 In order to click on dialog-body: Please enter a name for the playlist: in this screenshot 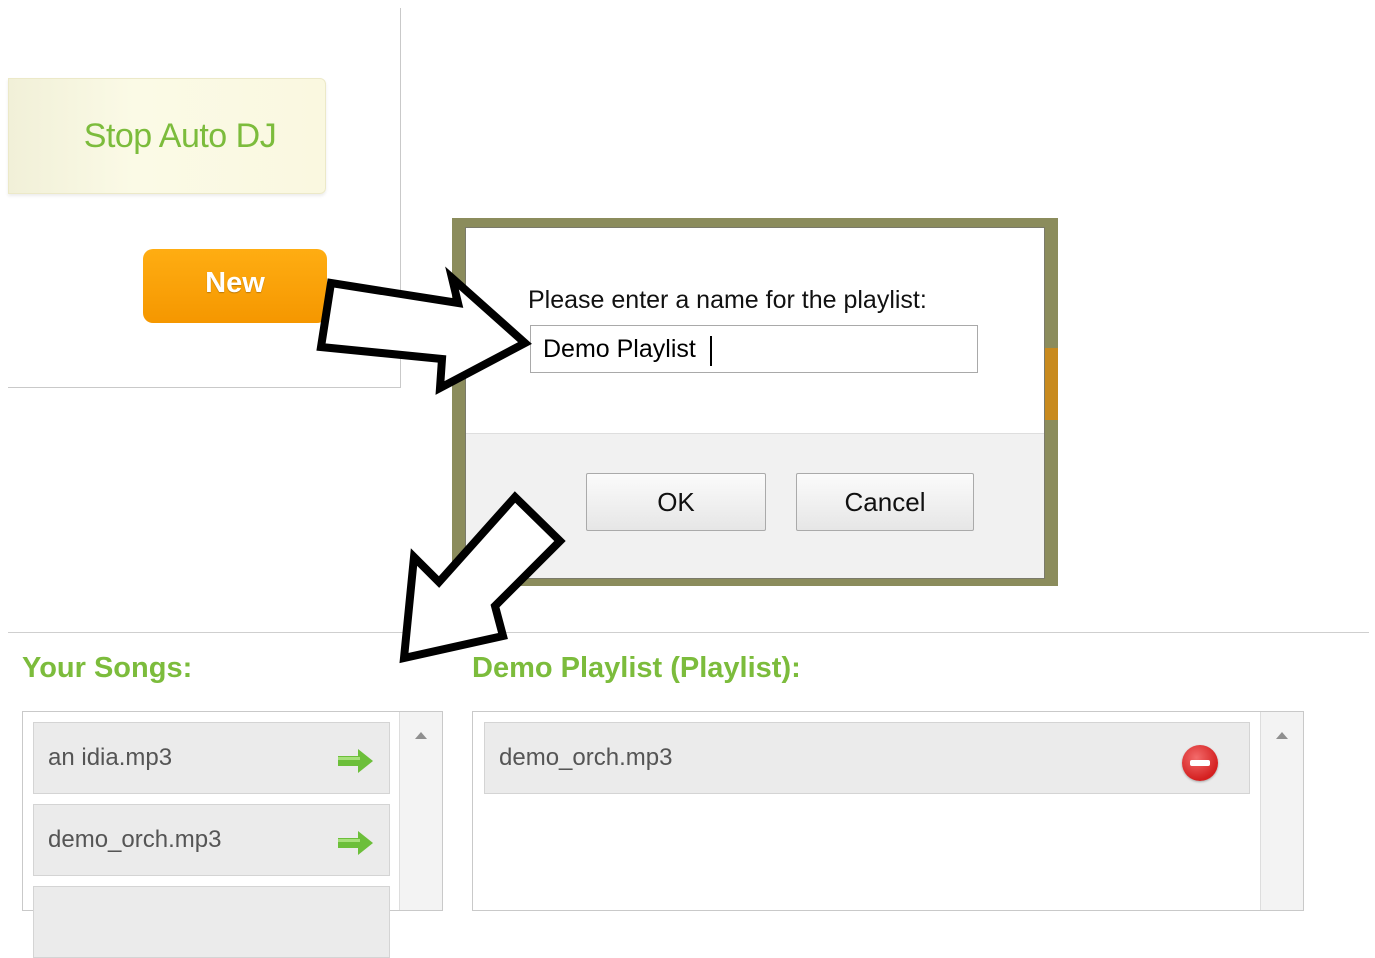, I will do `click(755, 331)`.